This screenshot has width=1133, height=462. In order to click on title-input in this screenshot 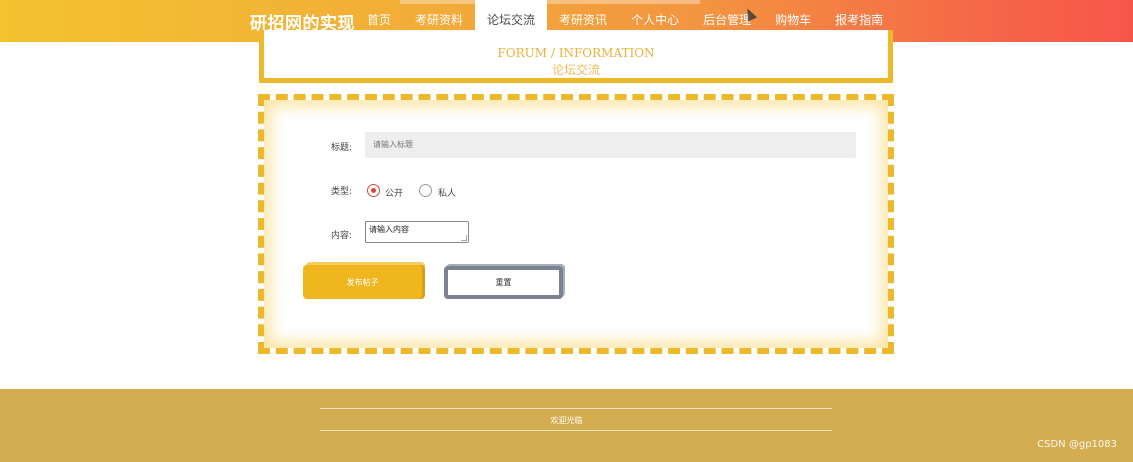, I will do `click(610, 145)`.